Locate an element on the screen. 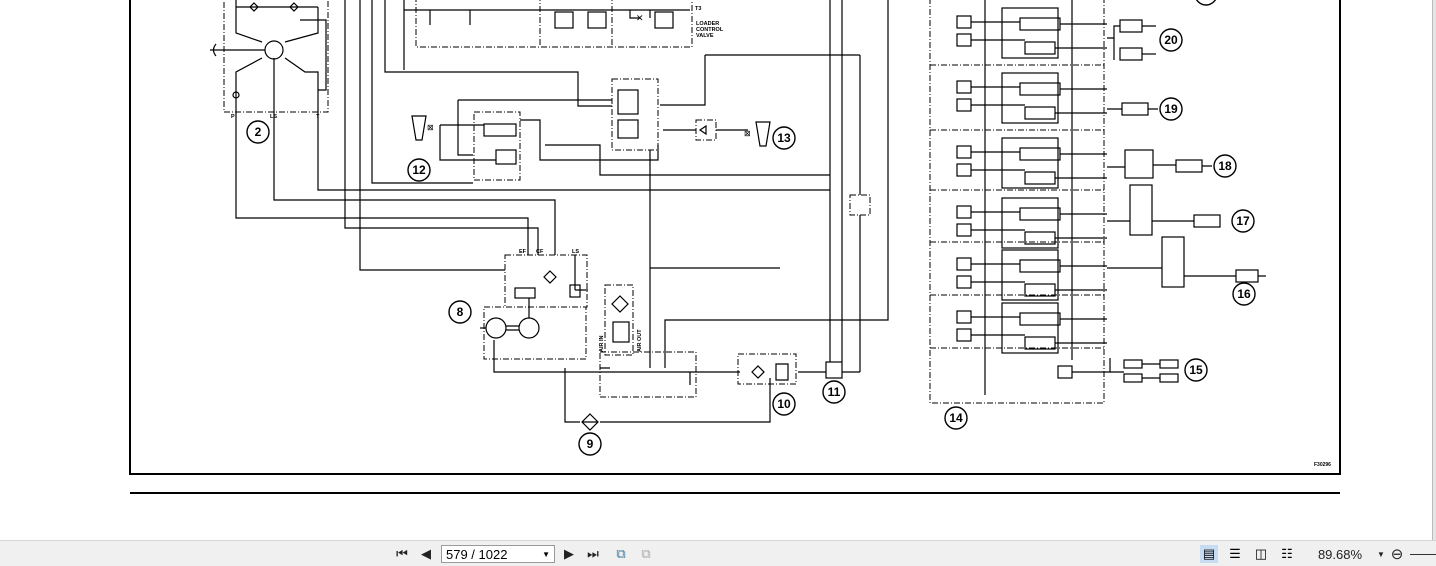 The width and height of the screenshot is (1436, 566). callout-2: 2 is located at coordinates (258, 132).